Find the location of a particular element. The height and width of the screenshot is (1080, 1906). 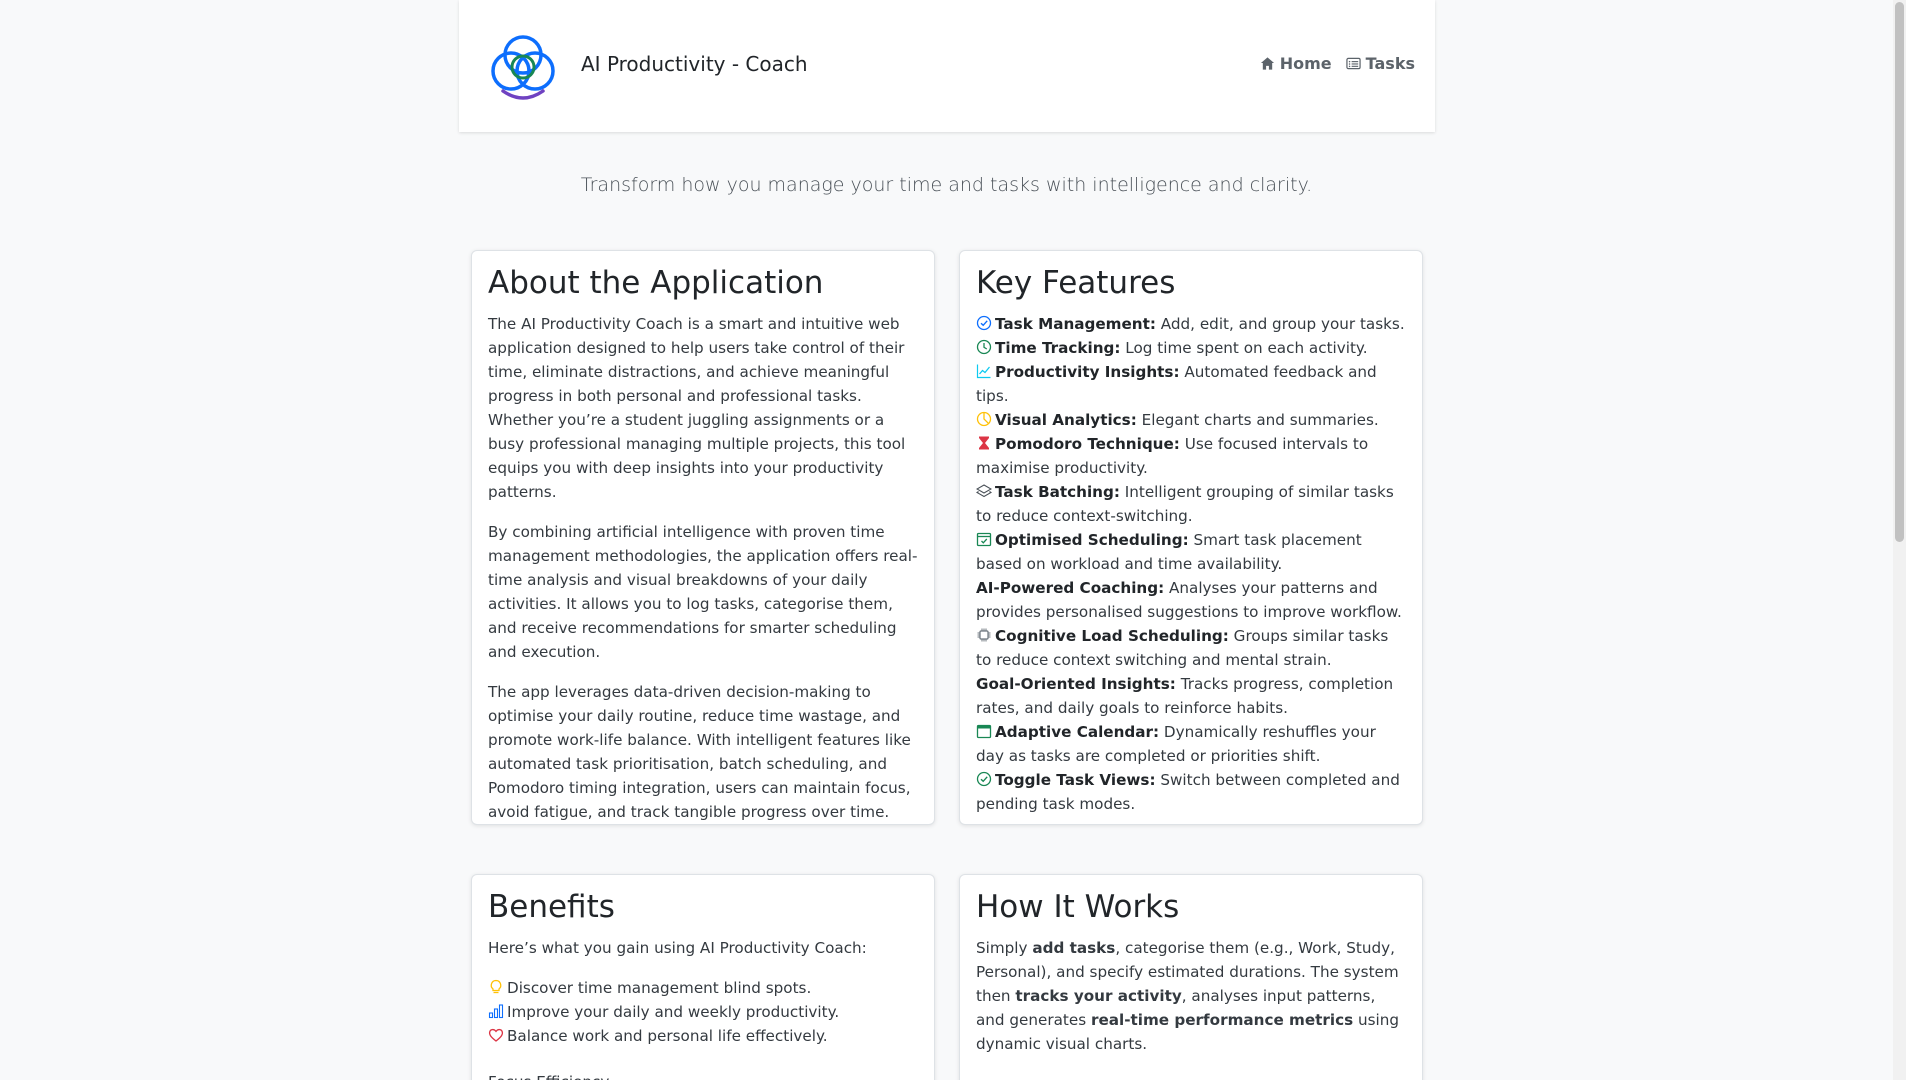

feature-name: Optimised Scheduling: is located at coordinates (1092, 540).